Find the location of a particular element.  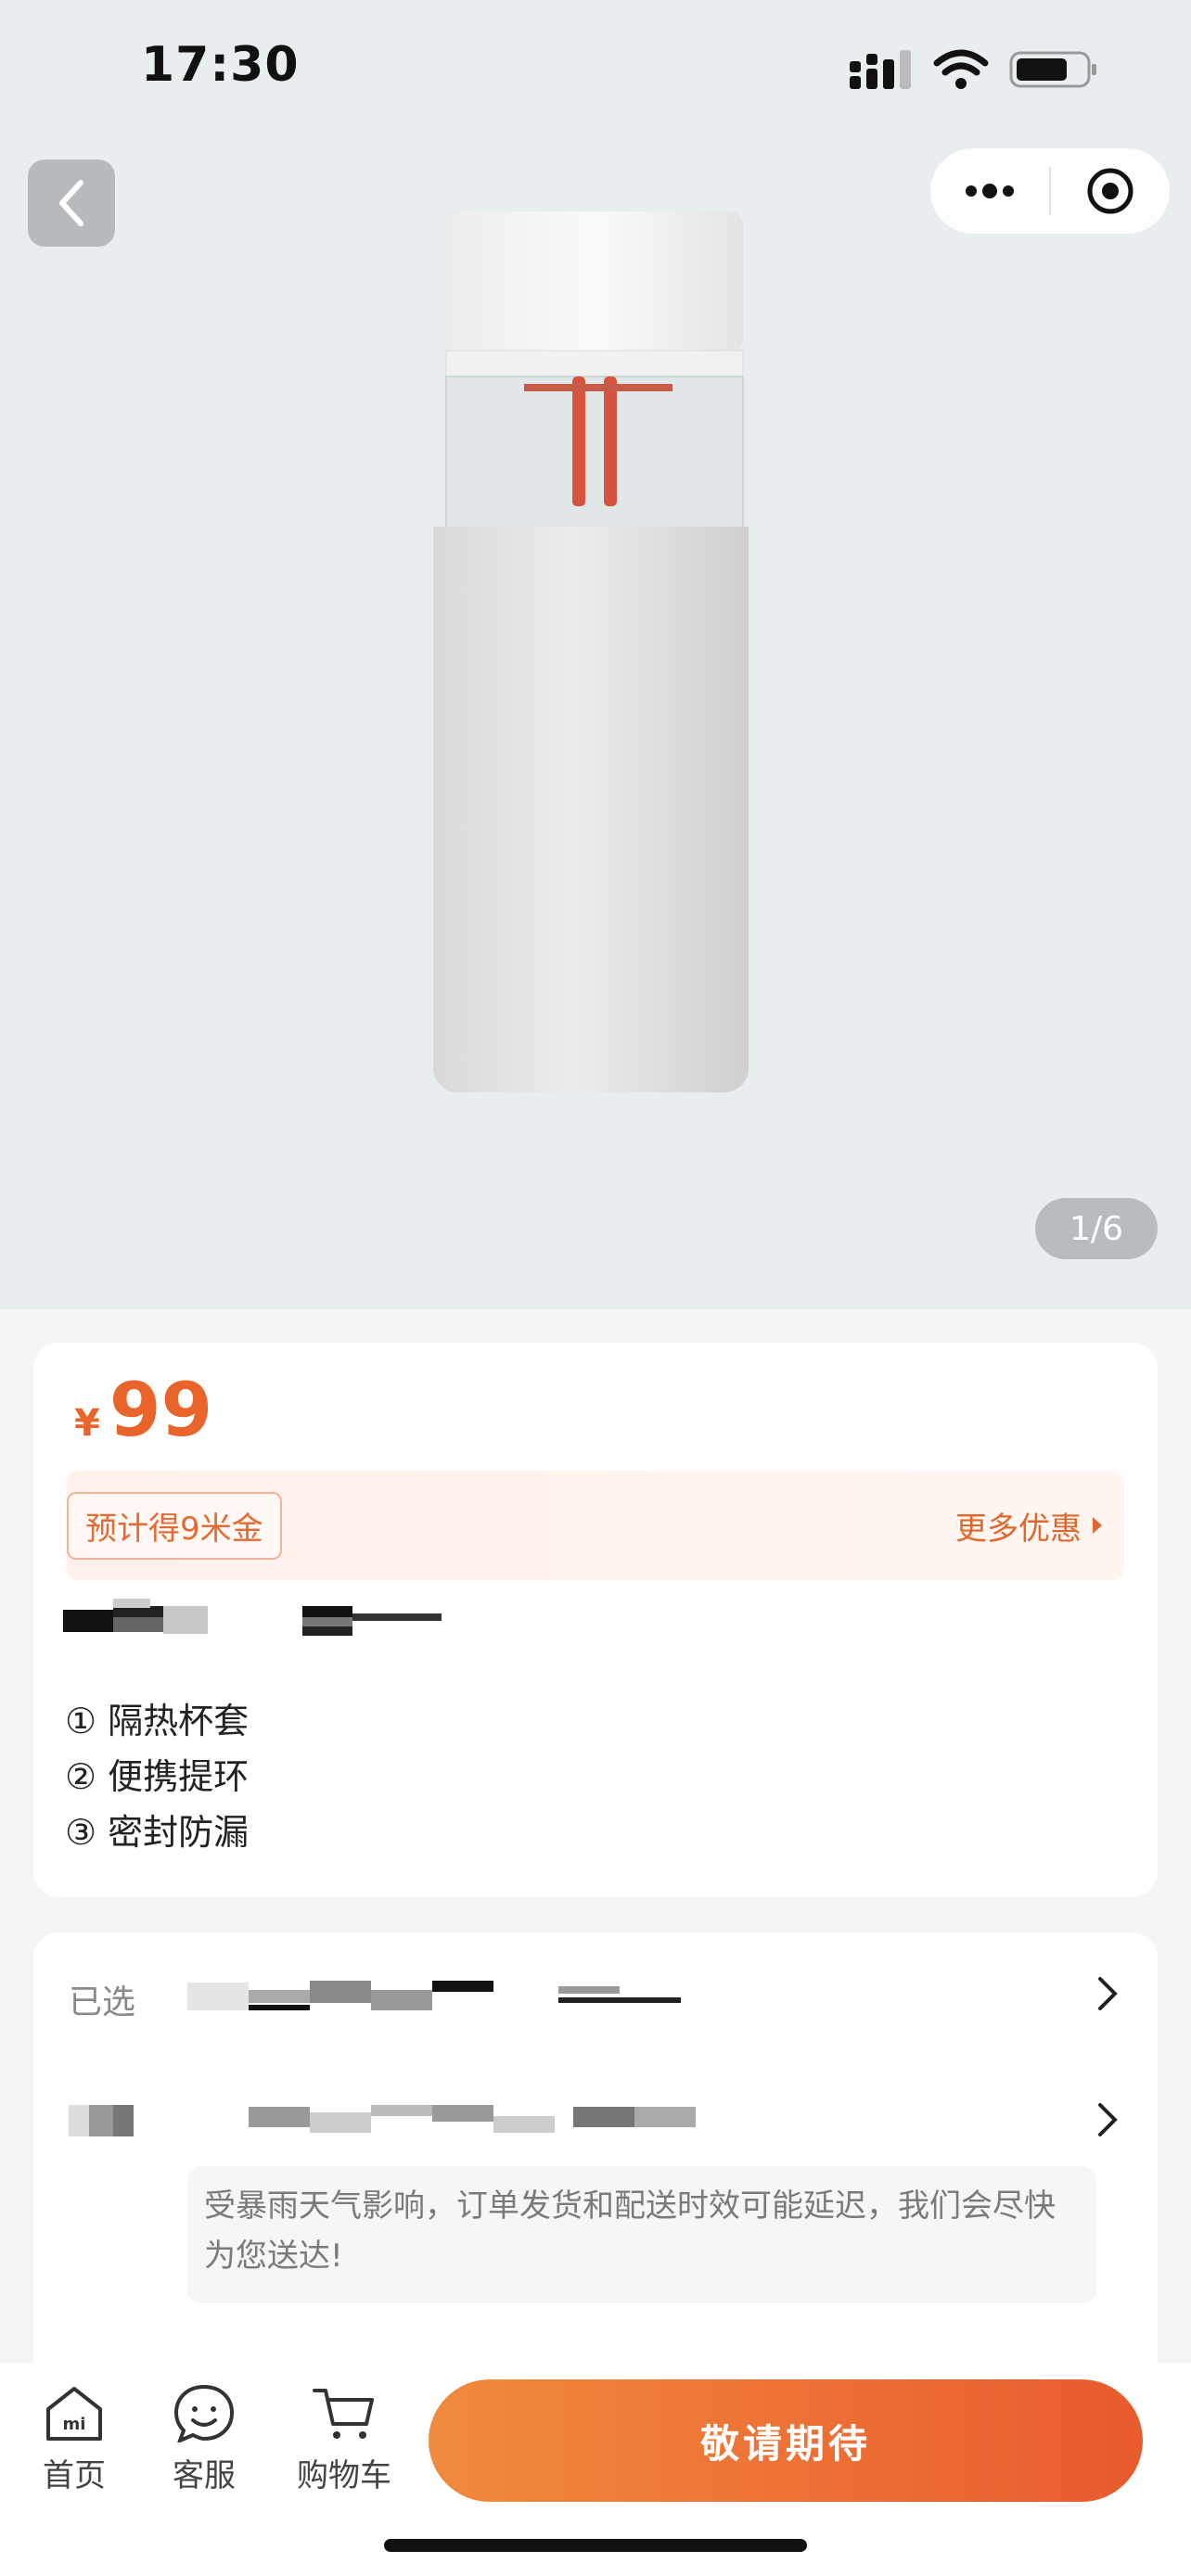

tab-cart: 购物车 is located at coordinates (344, 2439).